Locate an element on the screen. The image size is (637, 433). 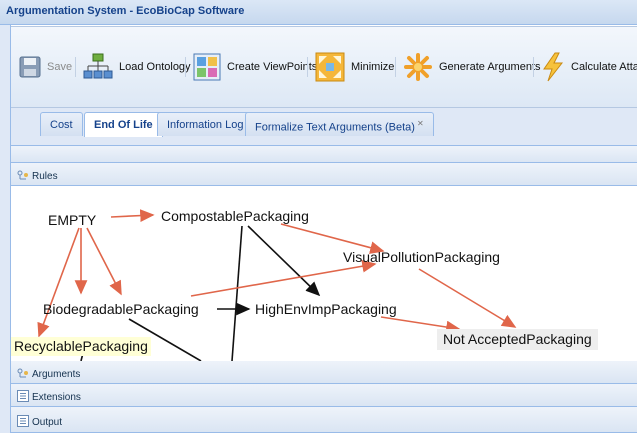
node-not-accepted-packaging: Not AcceptedPackaging is located at coordinates (517, 339).